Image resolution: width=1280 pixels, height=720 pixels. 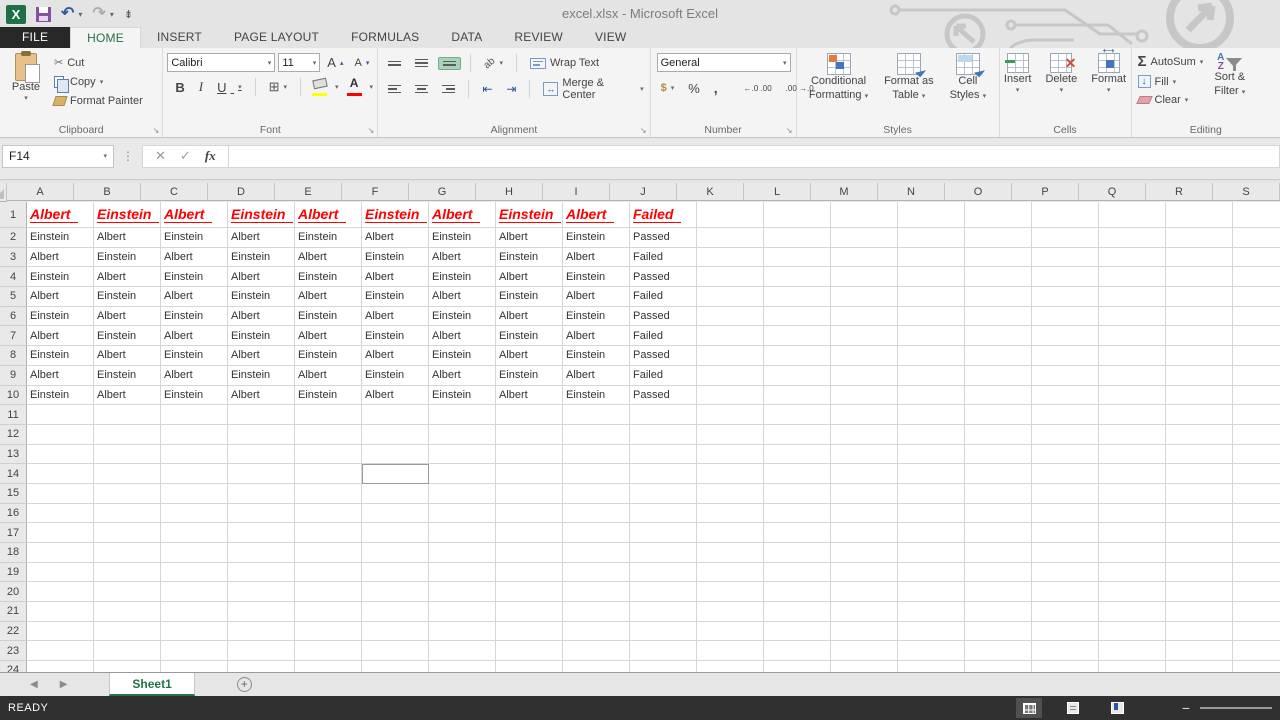 I want to click on cell-M7, so click(x=864, y=336).